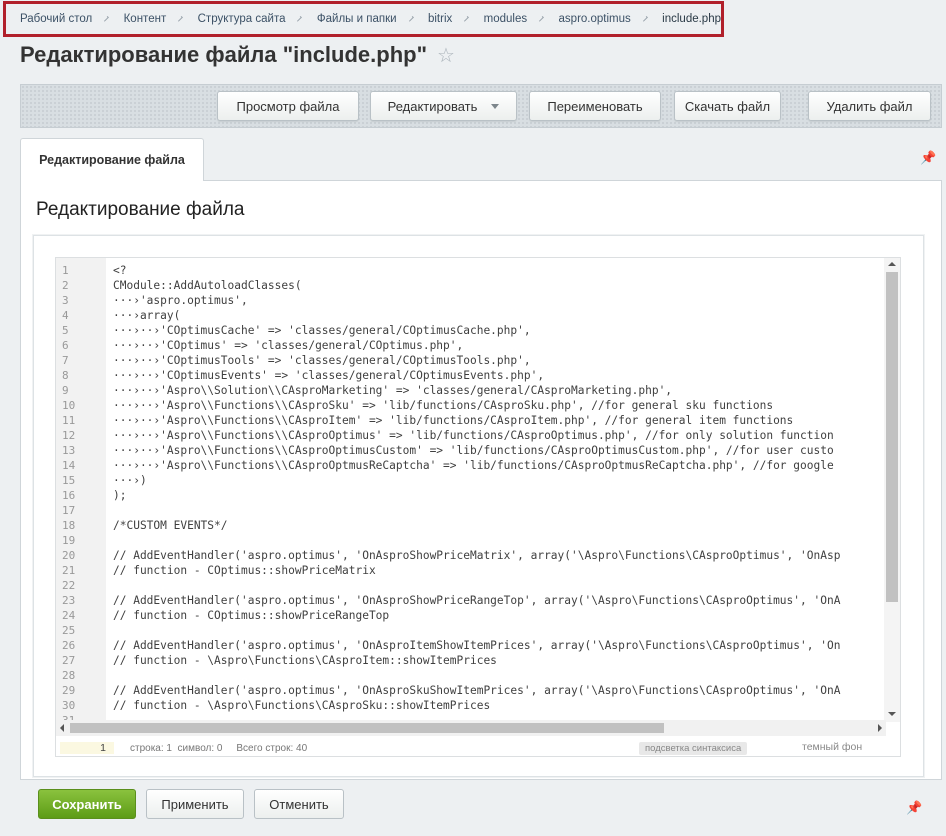  Describe the element at coordinates (299, 804) in the screenshot. I see `cancel-button: Отменить` at that location.